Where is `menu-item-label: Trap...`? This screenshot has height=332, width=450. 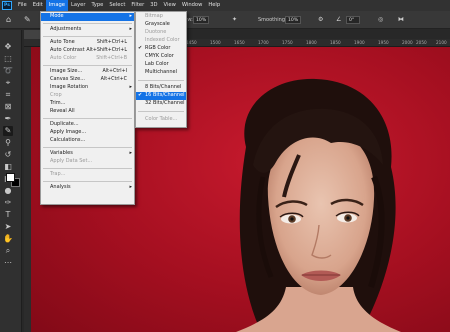
menu-item-label: Trap... is located at coordinates (58, 174).